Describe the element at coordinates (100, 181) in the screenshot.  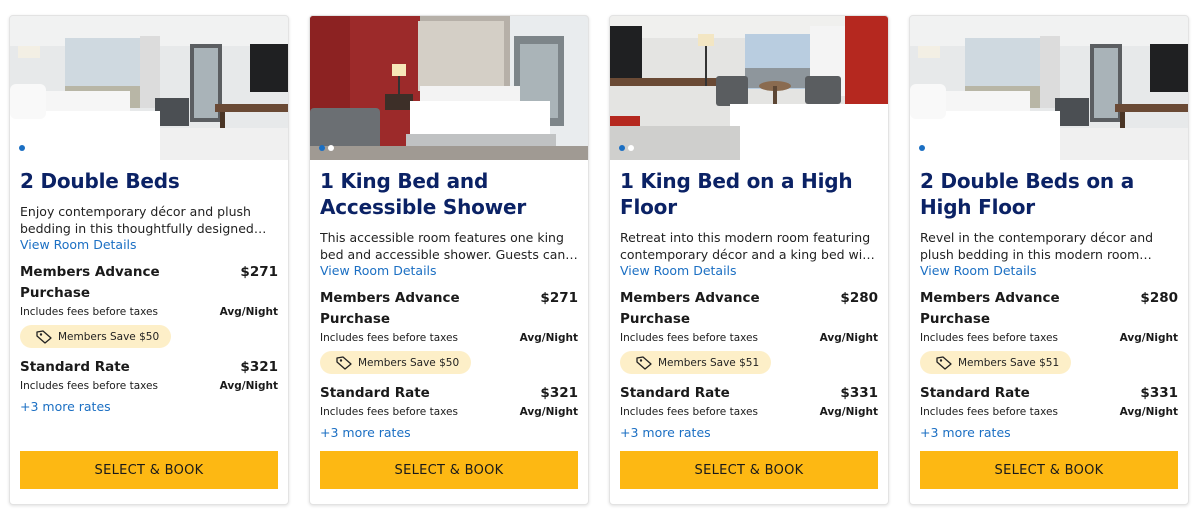
I see `room-title: 2 Double Beds` at that location.